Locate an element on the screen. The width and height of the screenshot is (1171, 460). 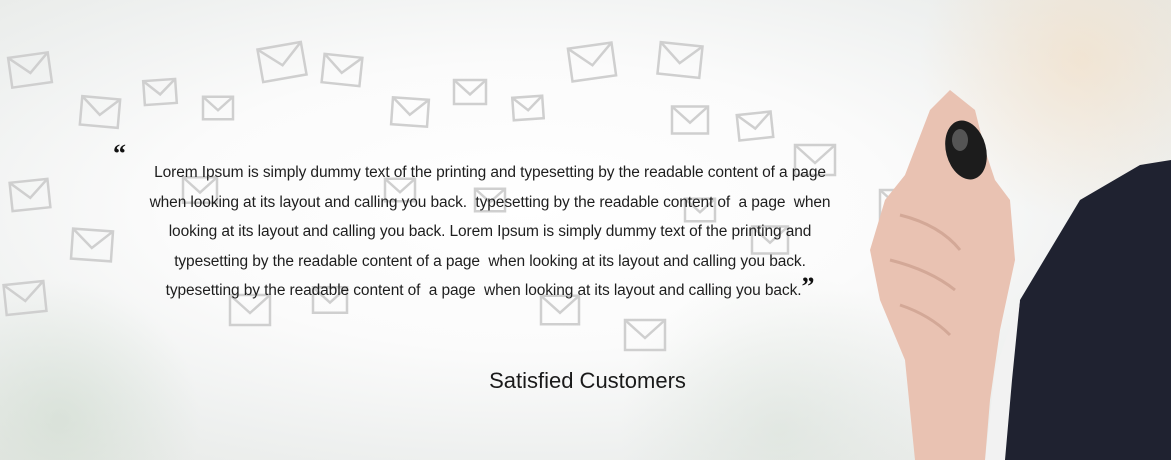
testimonial-author: Satisfied Customers is located at coordinates (587, 380).